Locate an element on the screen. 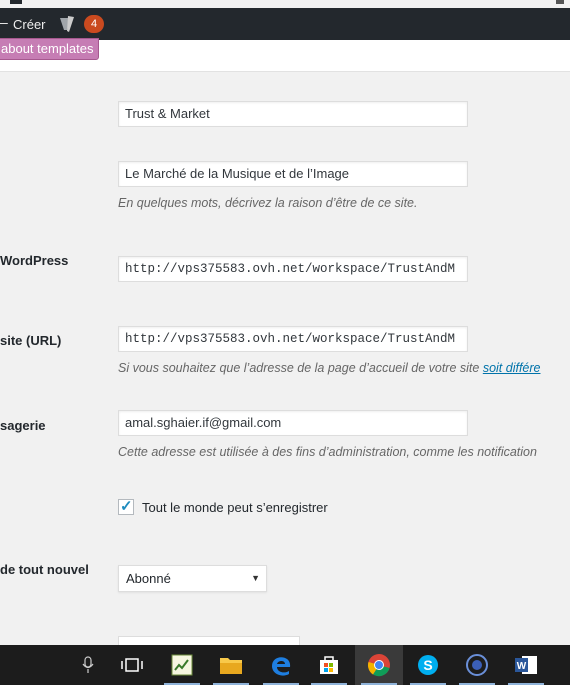 This screenshot has height=685, width=570. skype-icon: S is located at coordinates (428, 665).